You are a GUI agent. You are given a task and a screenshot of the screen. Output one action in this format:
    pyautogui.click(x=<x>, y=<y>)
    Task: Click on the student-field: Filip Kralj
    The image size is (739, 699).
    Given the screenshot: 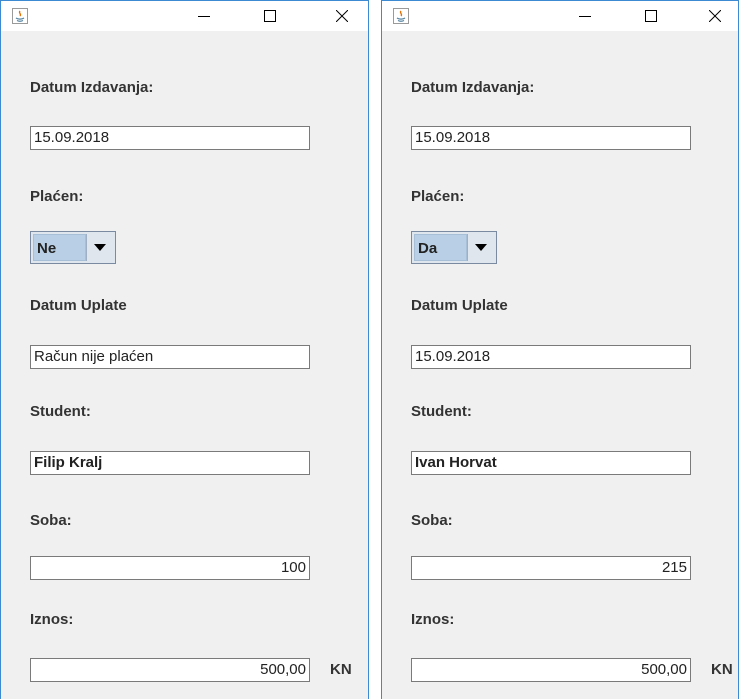 What is the action you would take?
    pyautogui.click(x=170, y=463)
    